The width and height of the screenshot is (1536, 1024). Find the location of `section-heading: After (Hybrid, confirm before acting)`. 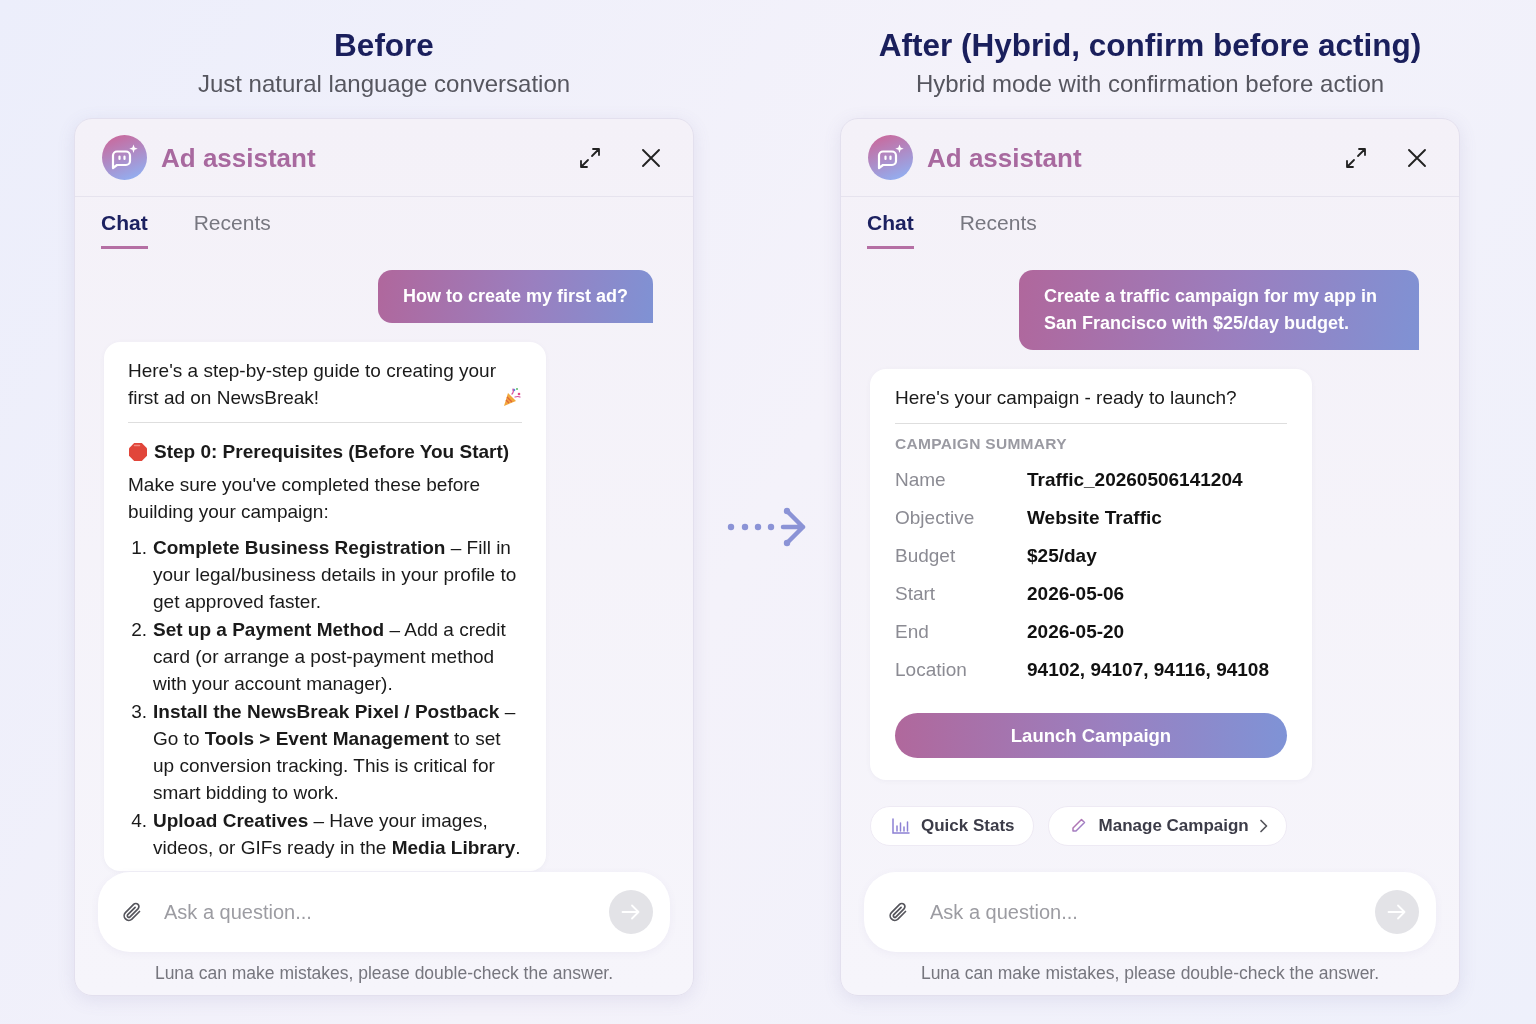

section-heading: After (Hybrid, confirm before acting) is located at coordinates (1150, 45).